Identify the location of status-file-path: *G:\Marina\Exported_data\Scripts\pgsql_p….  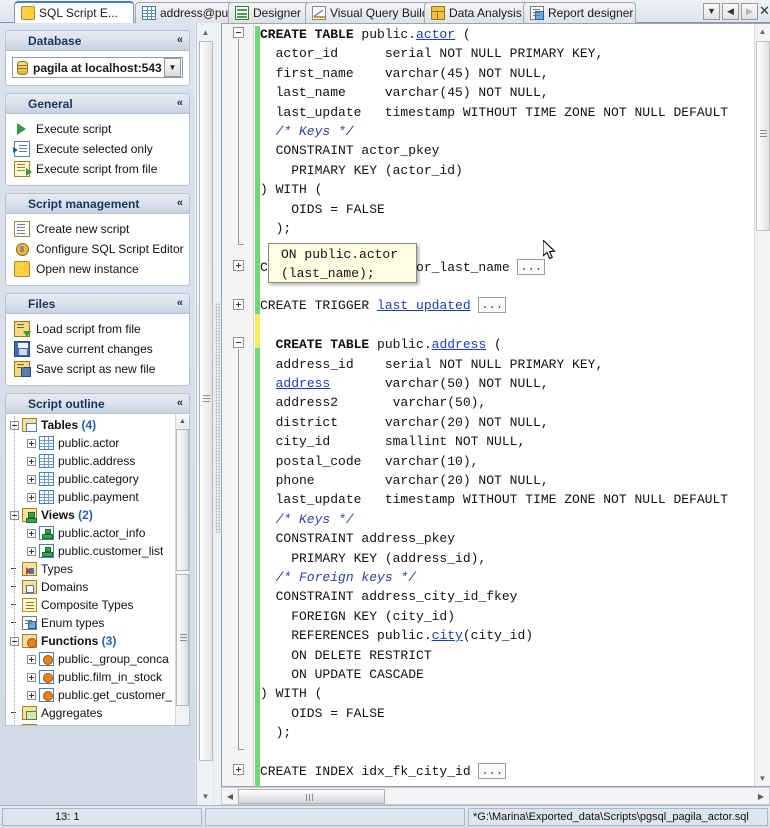
(618, 817).